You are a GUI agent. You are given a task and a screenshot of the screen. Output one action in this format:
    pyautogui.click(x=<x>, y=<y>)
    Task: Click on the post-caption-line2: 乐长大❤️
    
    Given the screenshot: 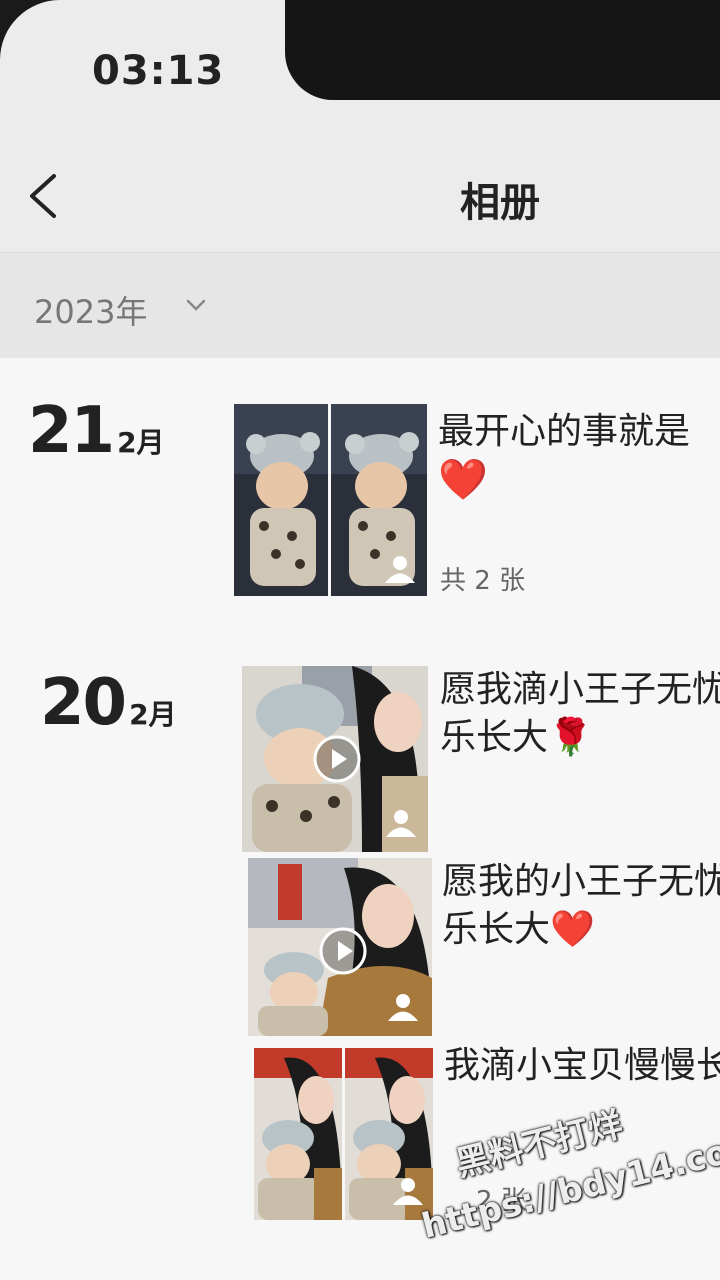 What is the action you would take?
    pyautogui.click(x=518, y=929)
    